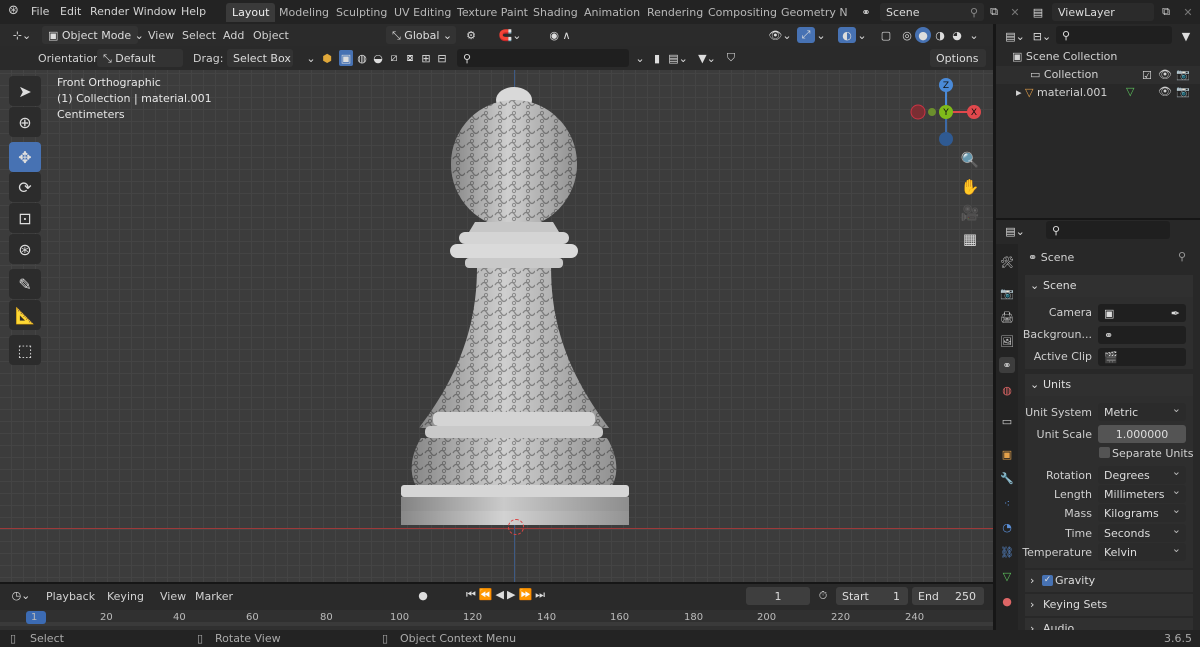 The image size is (1200, 647). Describe the element at coordinates (1142, 532) in the screenshot. I see `time-select: Seconds` at that location.